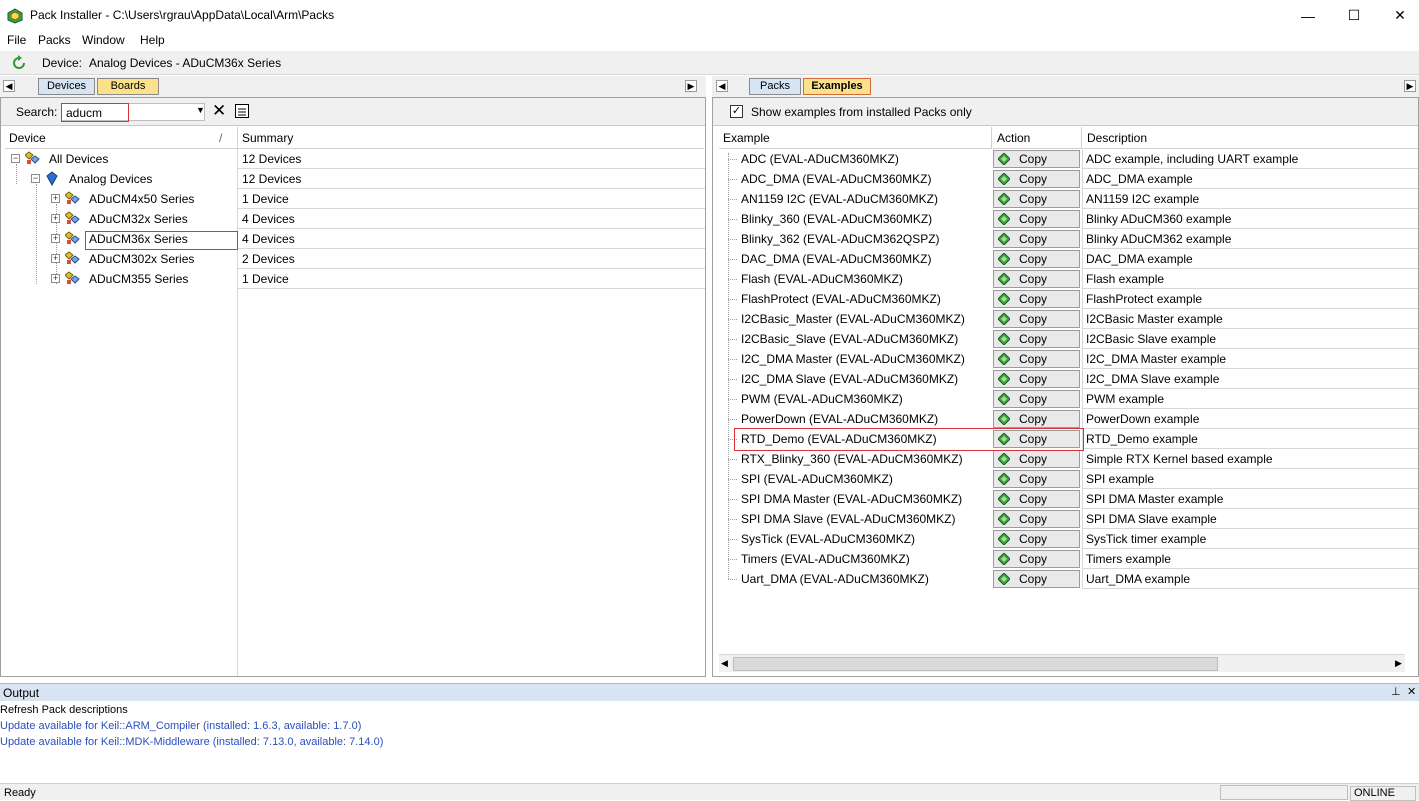 This screenshot has height=801, width=1419. What do you see at coordinates (1250, 138) in the screenshot?
I see `column-description: Description` at bounding box center [1250, 138].